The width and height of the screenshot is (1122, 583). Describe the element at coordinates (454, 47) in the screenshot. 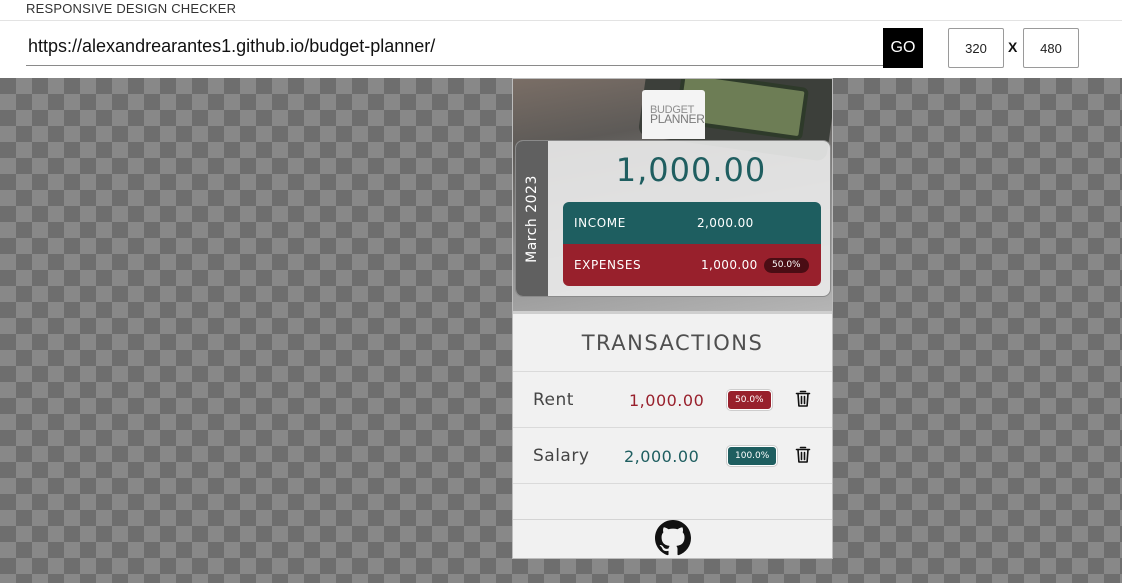

I see `url-input` at that location.